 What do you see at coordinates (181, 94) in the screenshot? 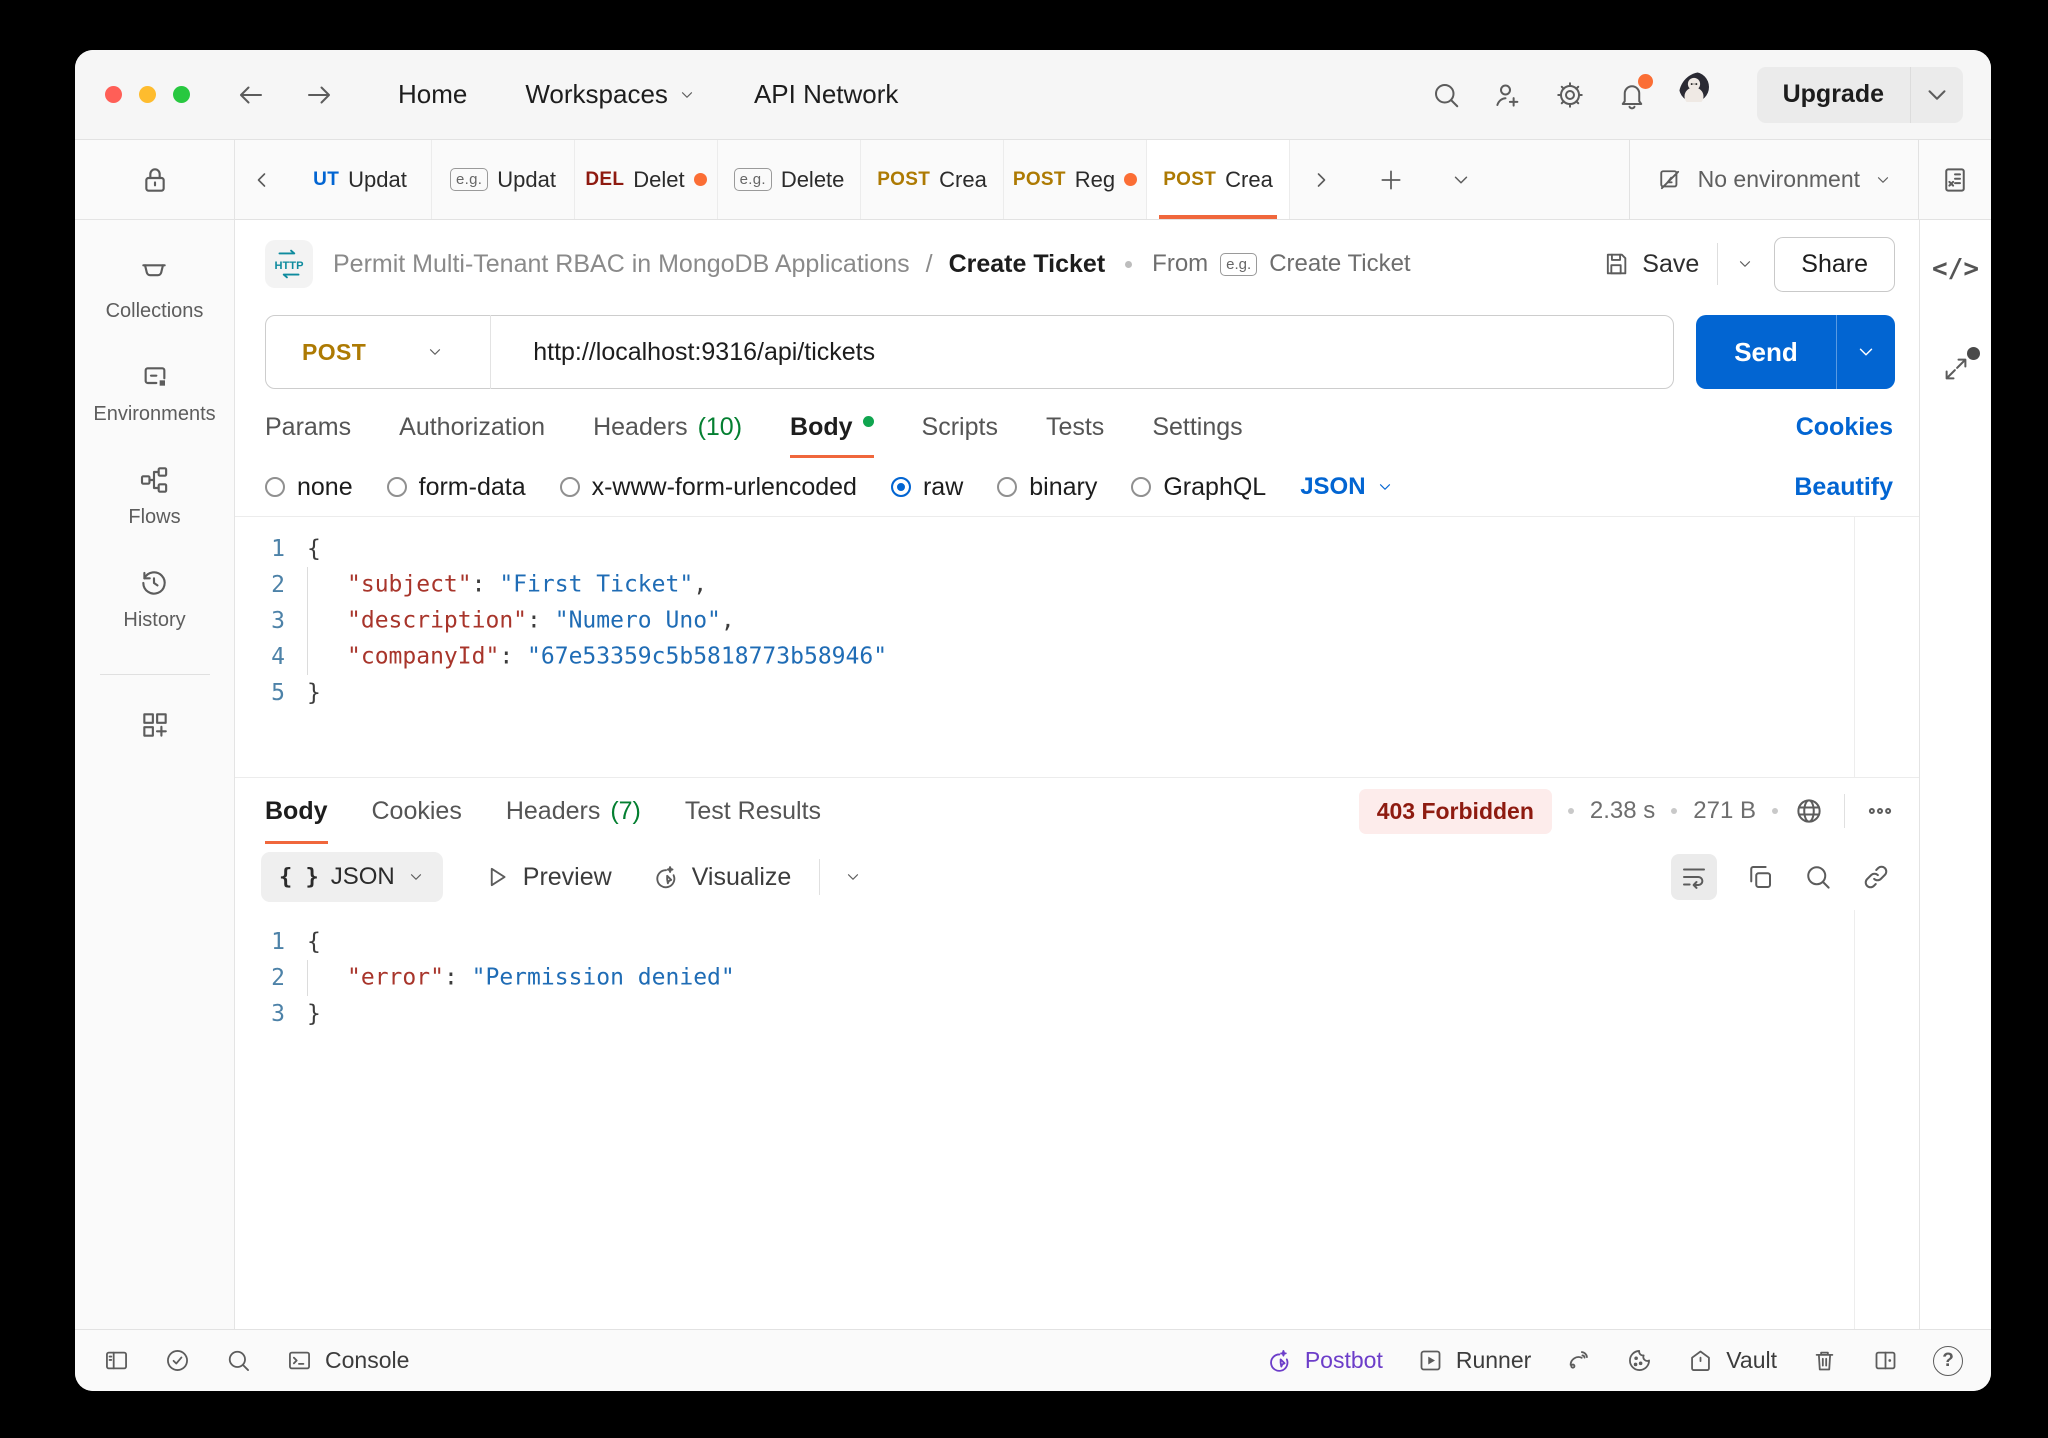
I see `zoom-window-button` at bounding box center [181, 94].